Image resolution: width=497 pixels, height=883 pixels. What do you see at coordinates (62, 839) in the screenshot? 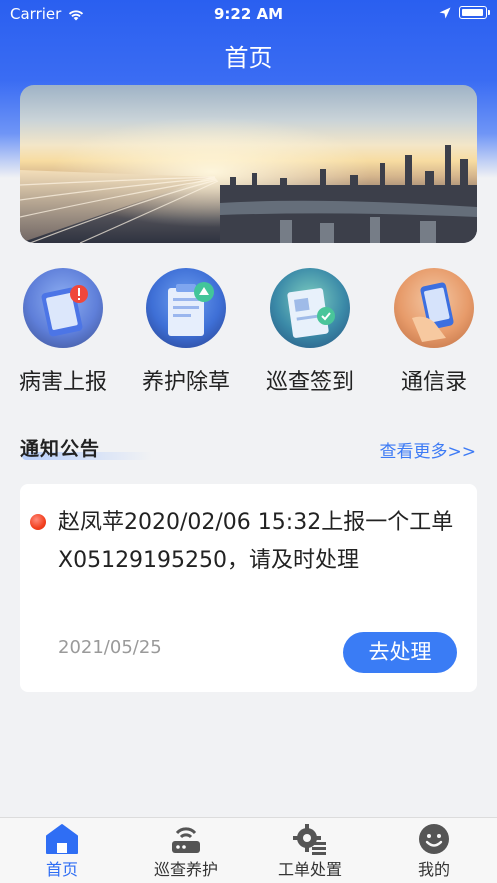
I see `home-icon` at bounding box center [62, 839].